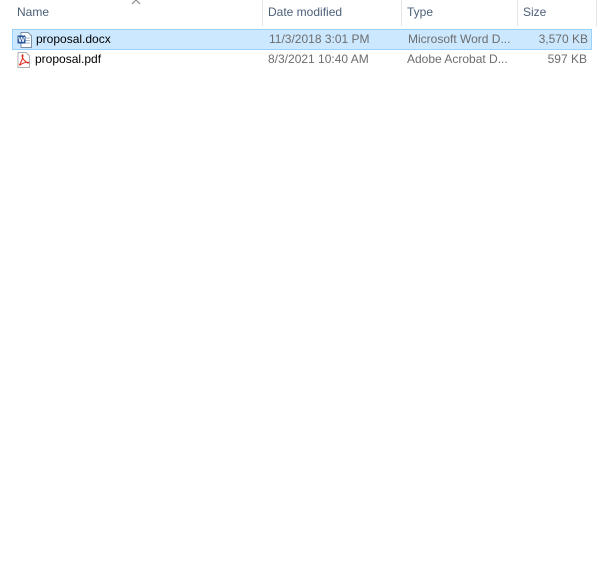 This screenshot has width=600, height=568. Describe the element at coordinates (136, 2) in the screenshot. I see `chevron-up-icon` at that location.